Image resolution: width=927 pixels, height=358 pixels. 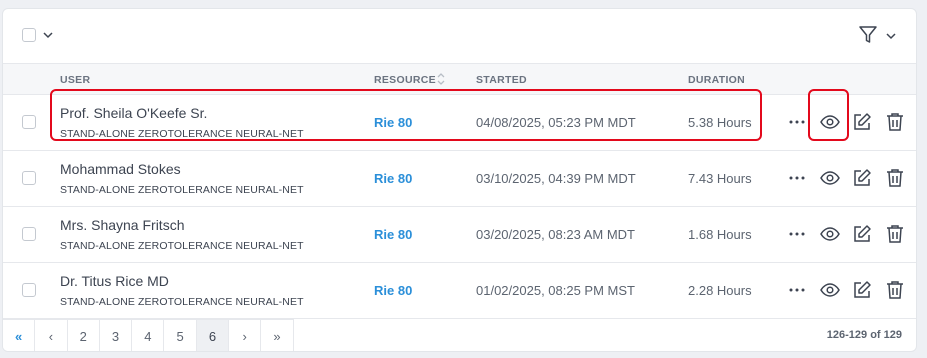 I want to click on column-started: STARTED, so click(x=501, y=80).